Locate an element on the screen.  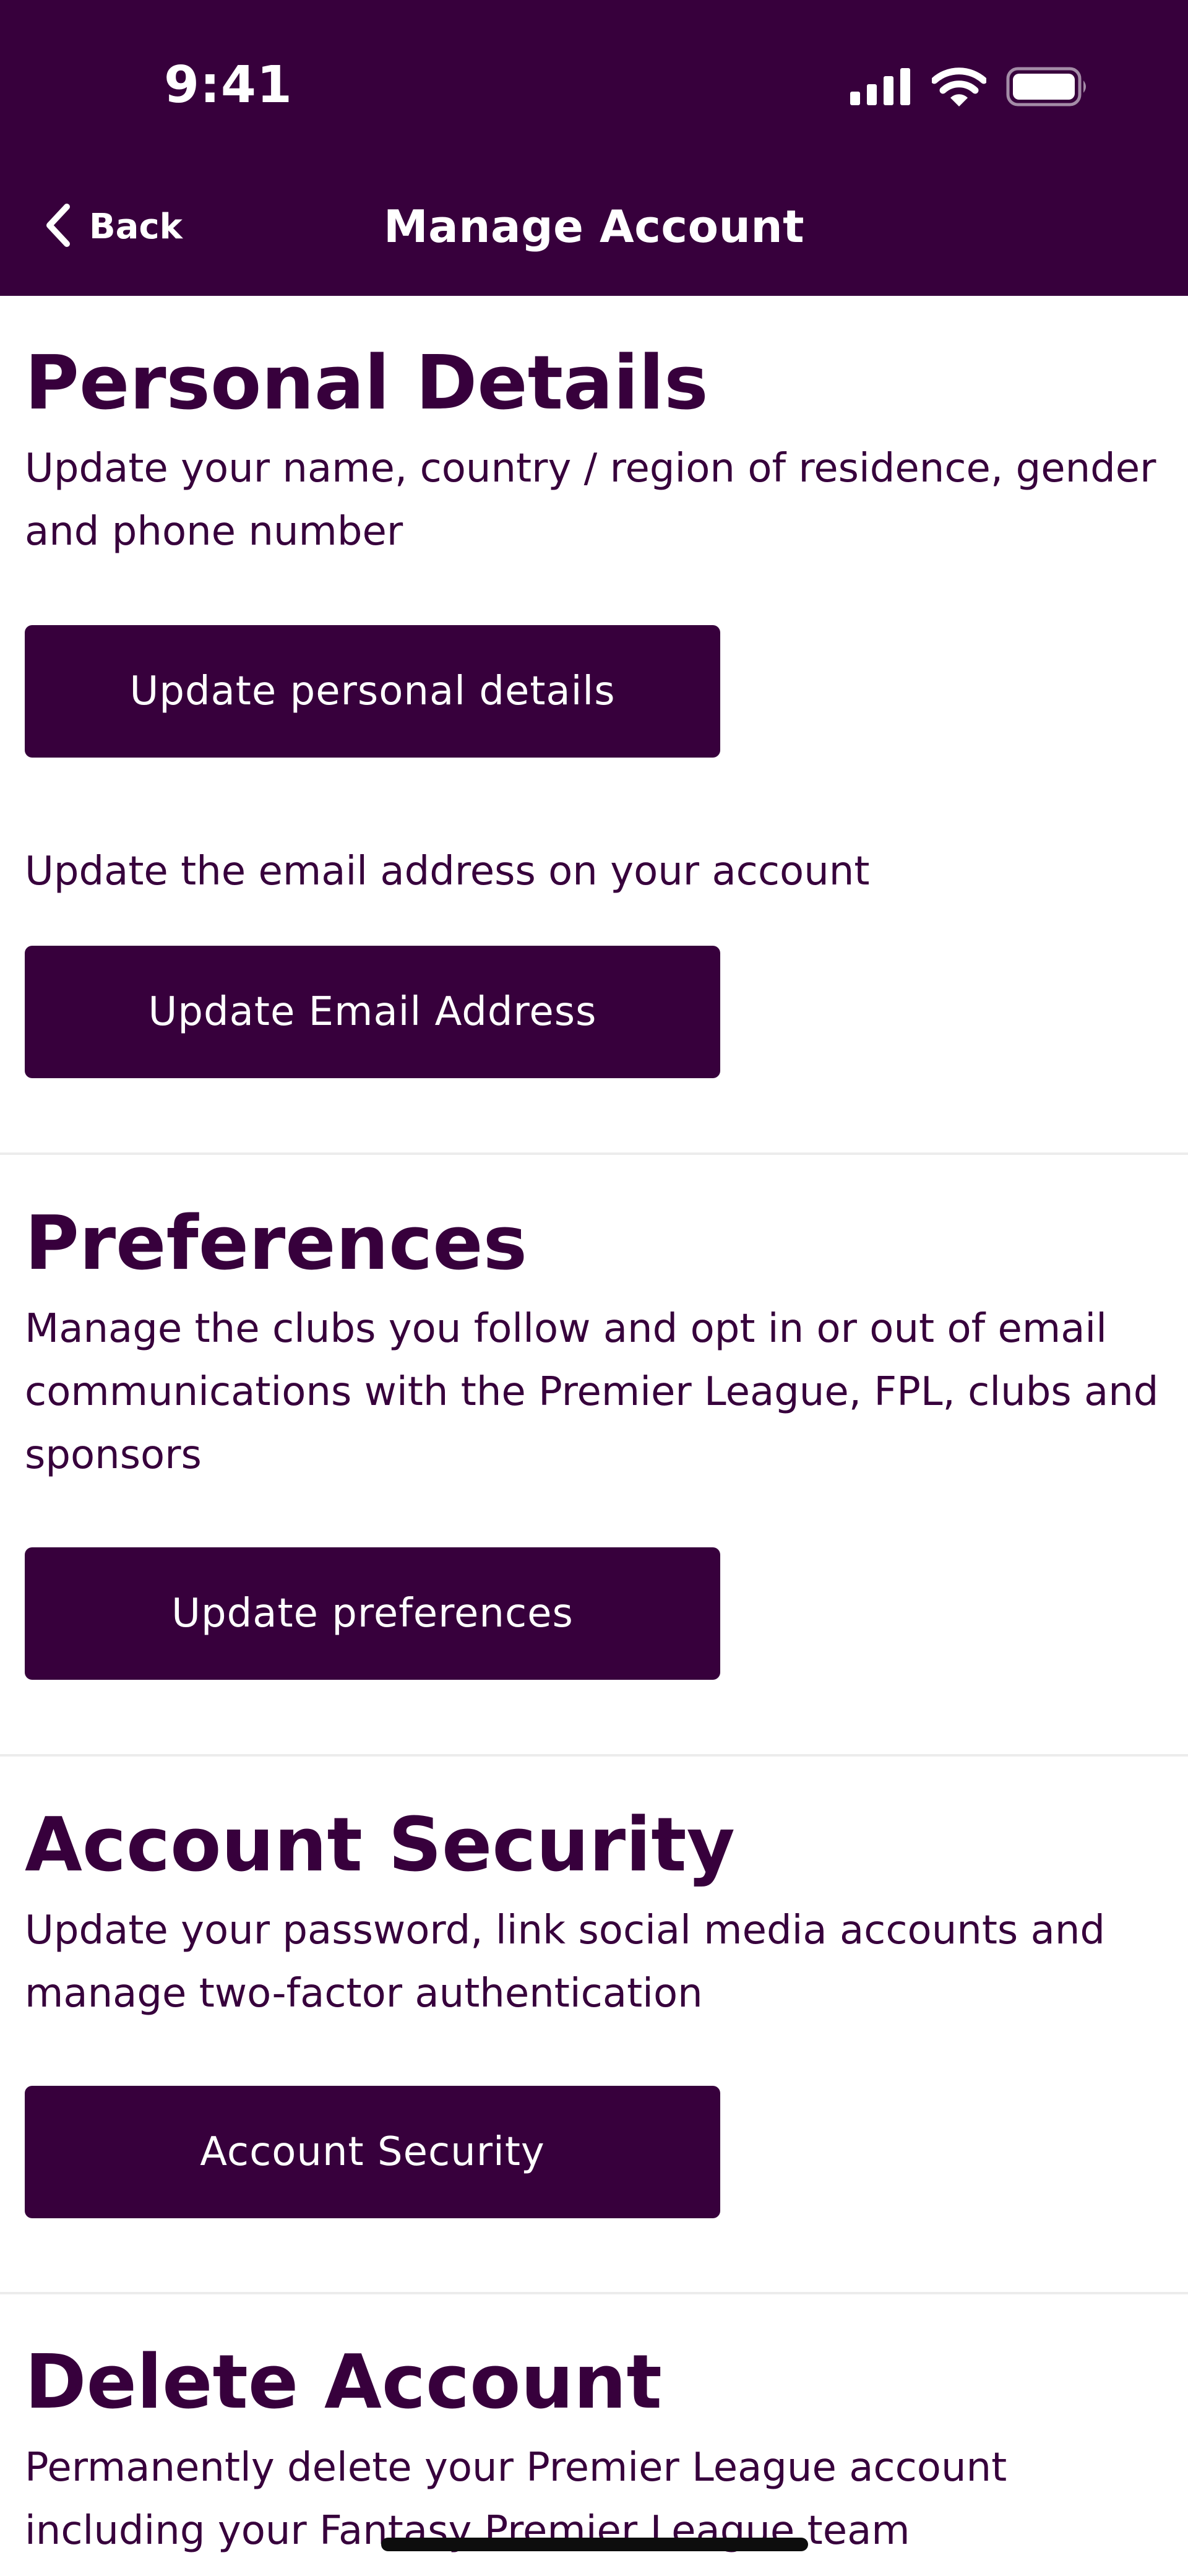
account-security-title: Account Security is located at coordinates (380, 1845).